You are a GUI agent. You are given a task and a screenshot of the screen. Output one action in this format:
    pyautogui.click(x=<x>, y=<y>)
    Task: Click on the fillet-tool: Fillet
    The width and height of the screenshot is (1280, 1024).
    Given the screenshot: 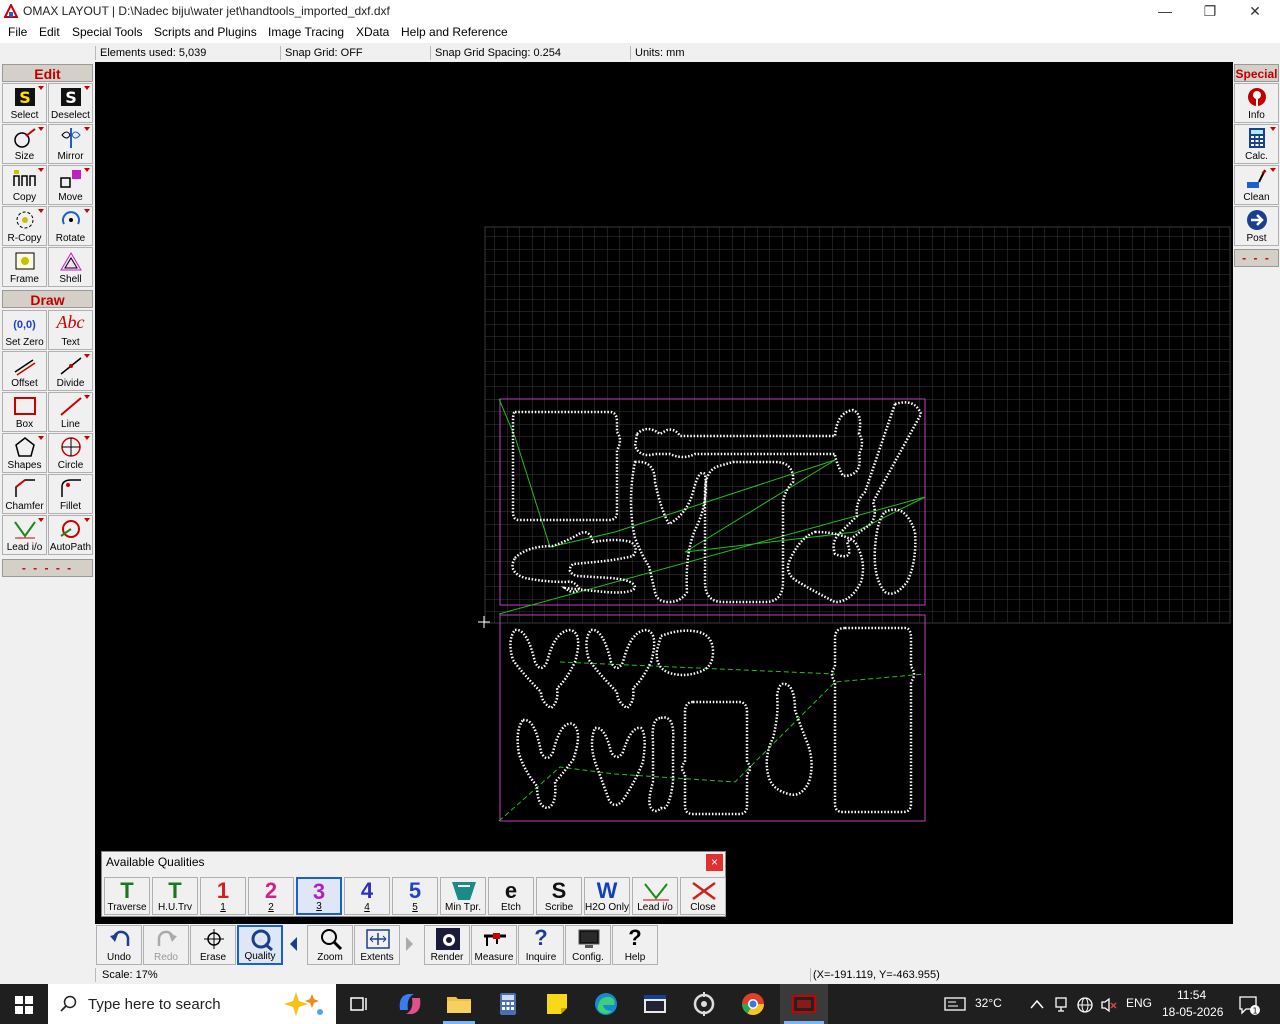 What is the action you would take?
    pyautogui.click(x=70, y=494)
    